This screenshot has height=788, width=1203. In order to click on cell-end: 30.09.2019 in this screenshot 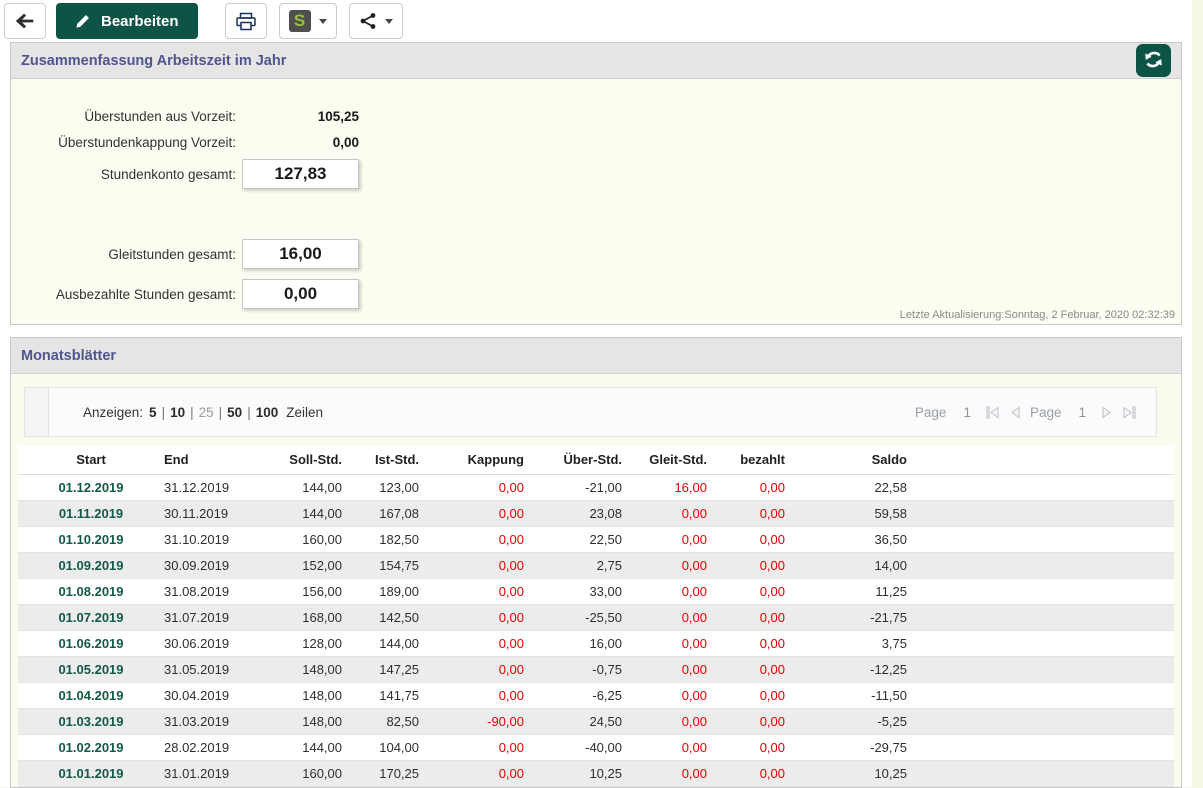, I will do `click(204, 565)`.